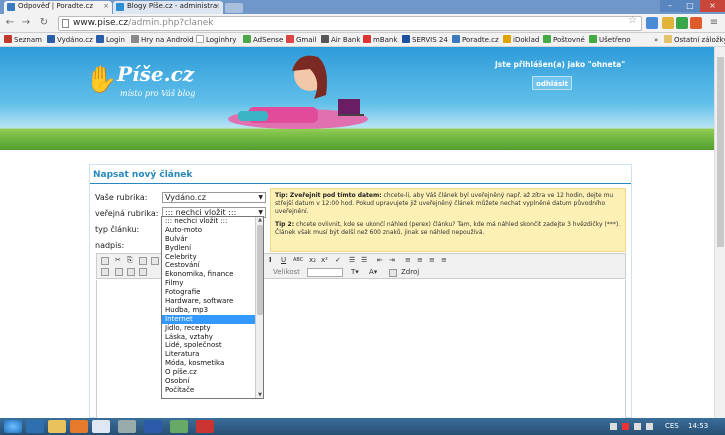 Image resolution: width=725 pixels, height=435 pixels. I want to click on explorer-icon, so click(57, 426).